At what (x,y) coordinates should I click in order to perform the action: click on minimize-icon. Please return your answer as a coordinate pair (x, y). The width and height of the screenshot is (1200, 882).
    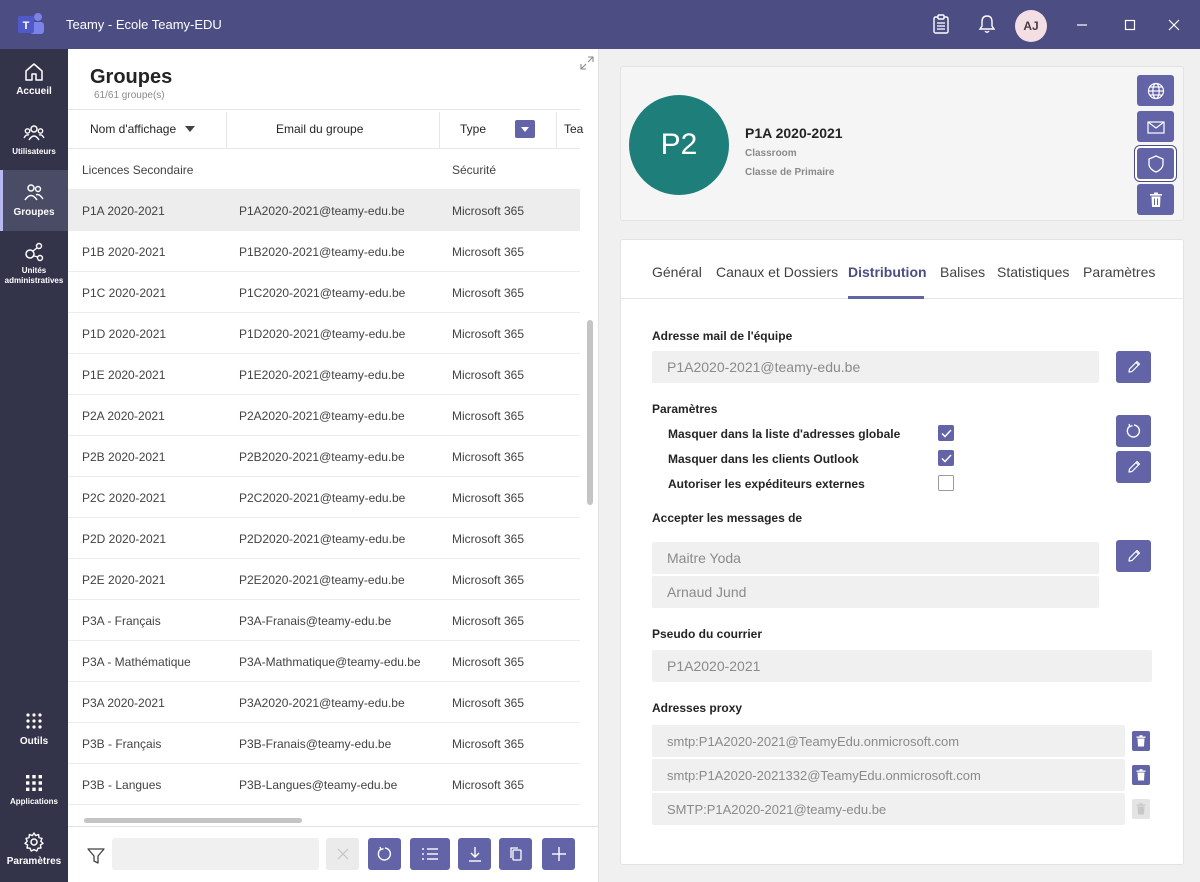
    Looking at the image, I should click on (1082, 25).